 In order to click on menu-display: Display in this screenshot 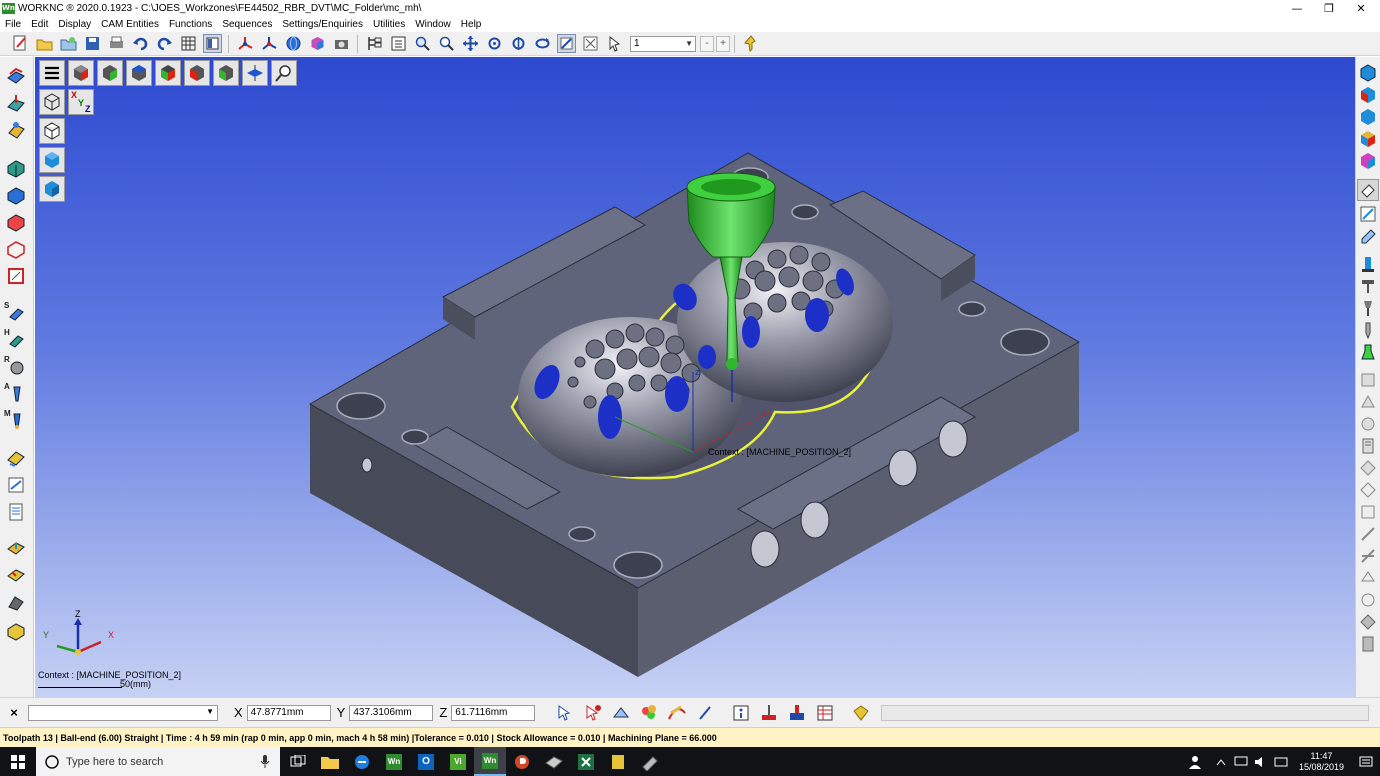, I will do `click(74, 24)`.